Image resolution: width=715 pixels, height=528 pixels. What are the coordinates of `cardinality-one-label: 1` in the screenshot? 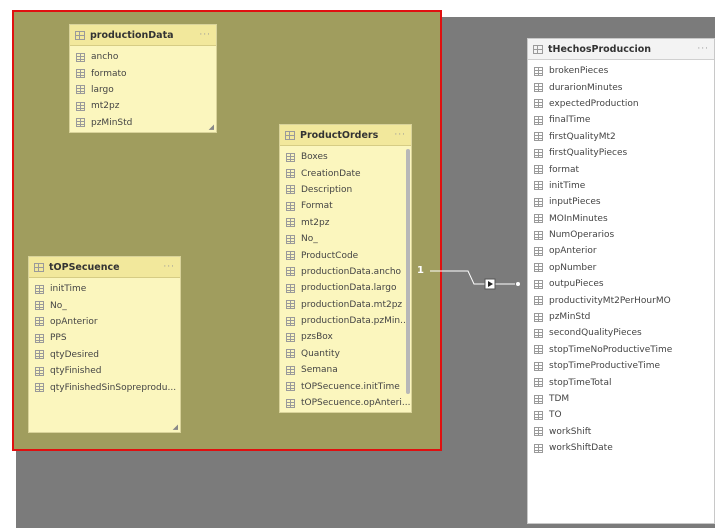 It's located at (420, 270).